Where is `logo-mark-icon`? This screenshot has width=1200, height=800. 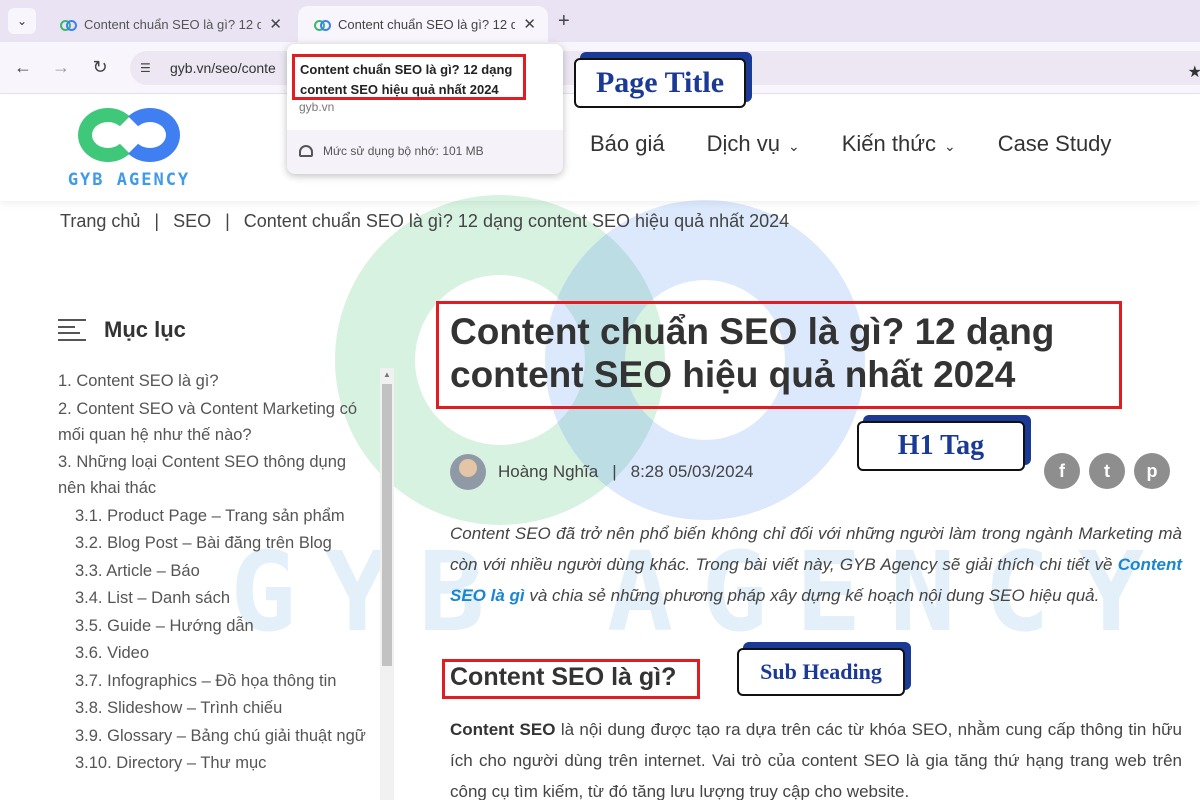
logo-mark-icon is located at coordinates (129, 136).